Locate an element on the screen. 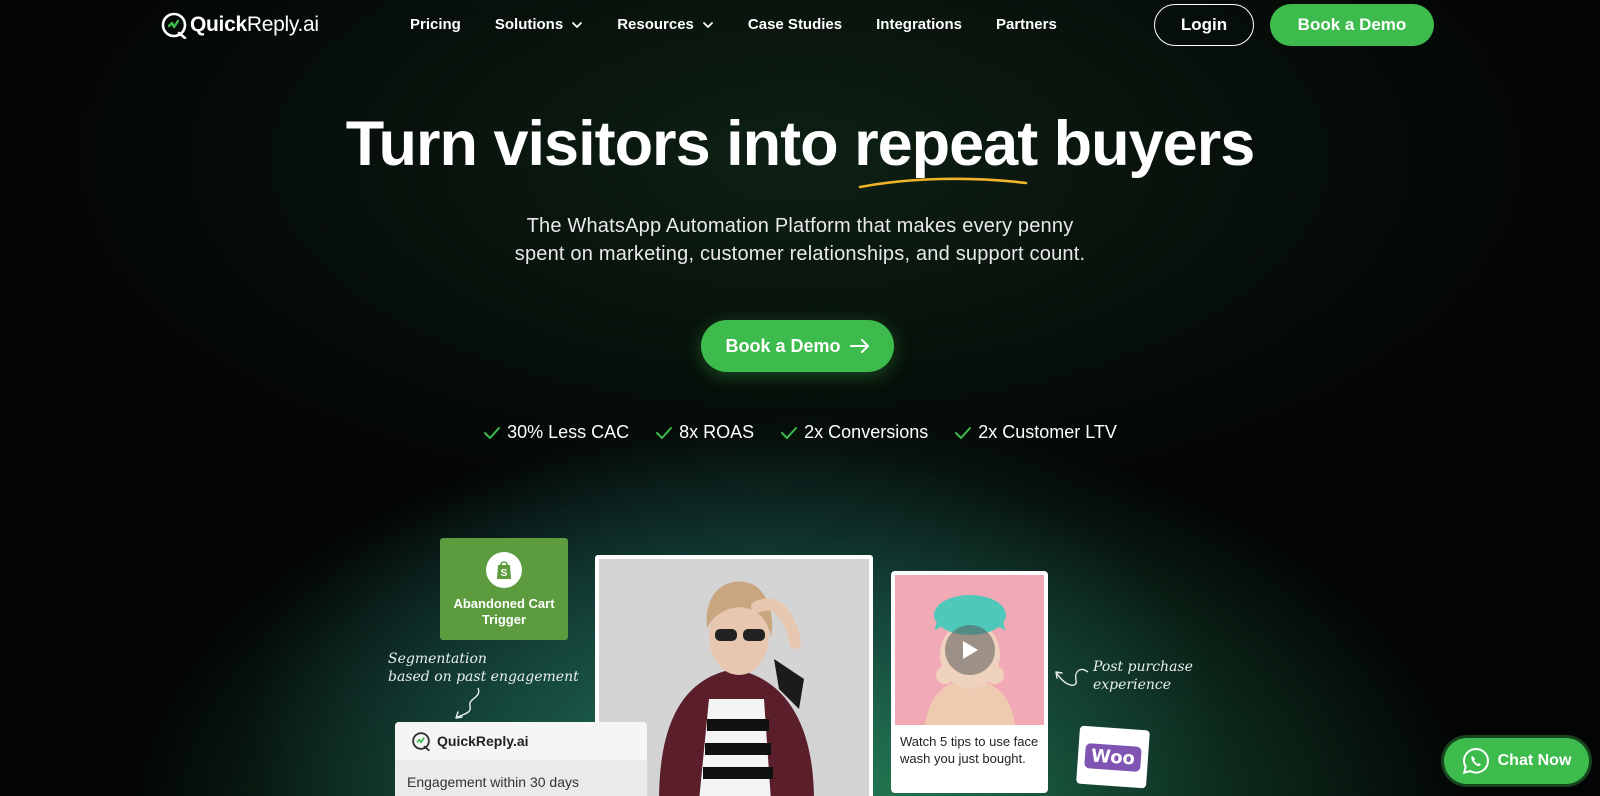  svg-text: S is located at coordinates (504, 573).